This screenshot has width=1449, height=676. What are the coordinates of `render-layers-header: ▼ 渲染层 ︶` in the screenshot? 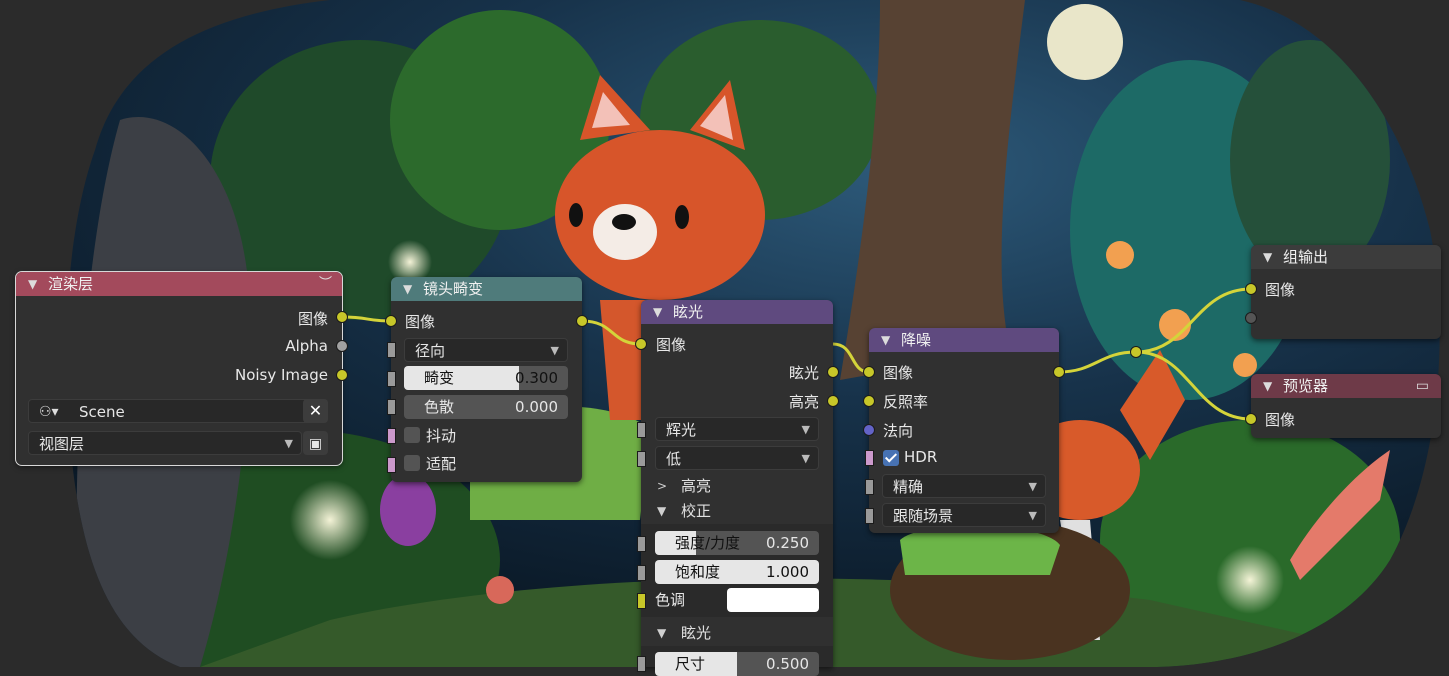 It's located at (179, 284).